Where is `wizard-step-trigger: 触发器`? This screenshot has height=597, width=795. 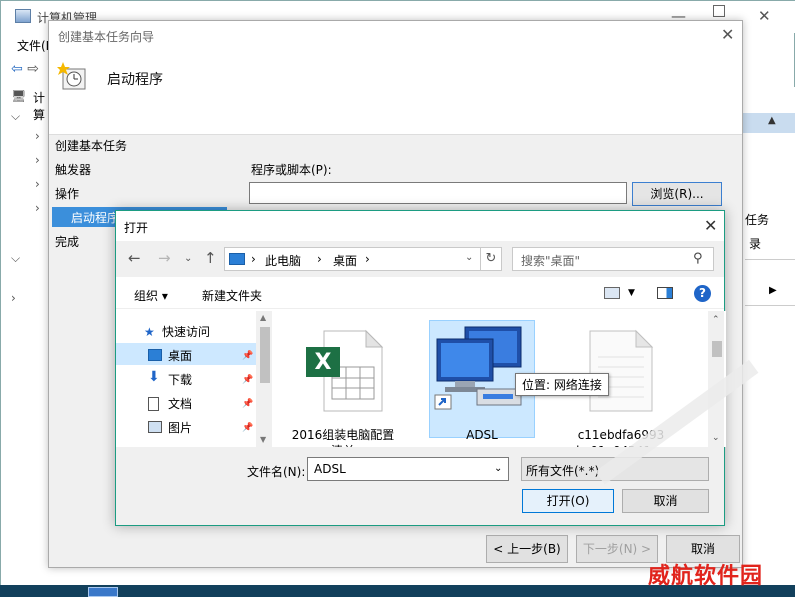
wizard-step-trigger: 触发器 is located at coordinates (73, 170).